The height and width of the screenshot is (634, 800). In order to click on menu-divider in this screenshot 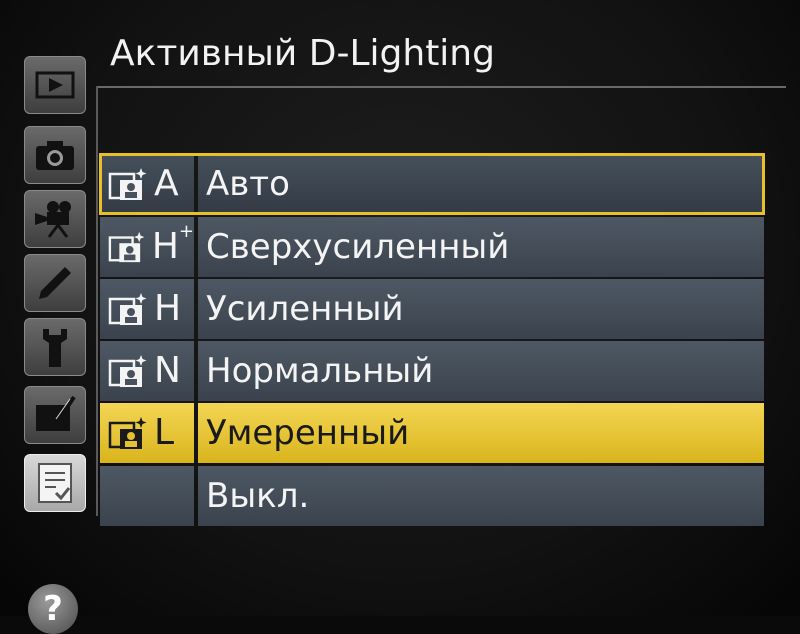, I will do `click(97, 301)`.